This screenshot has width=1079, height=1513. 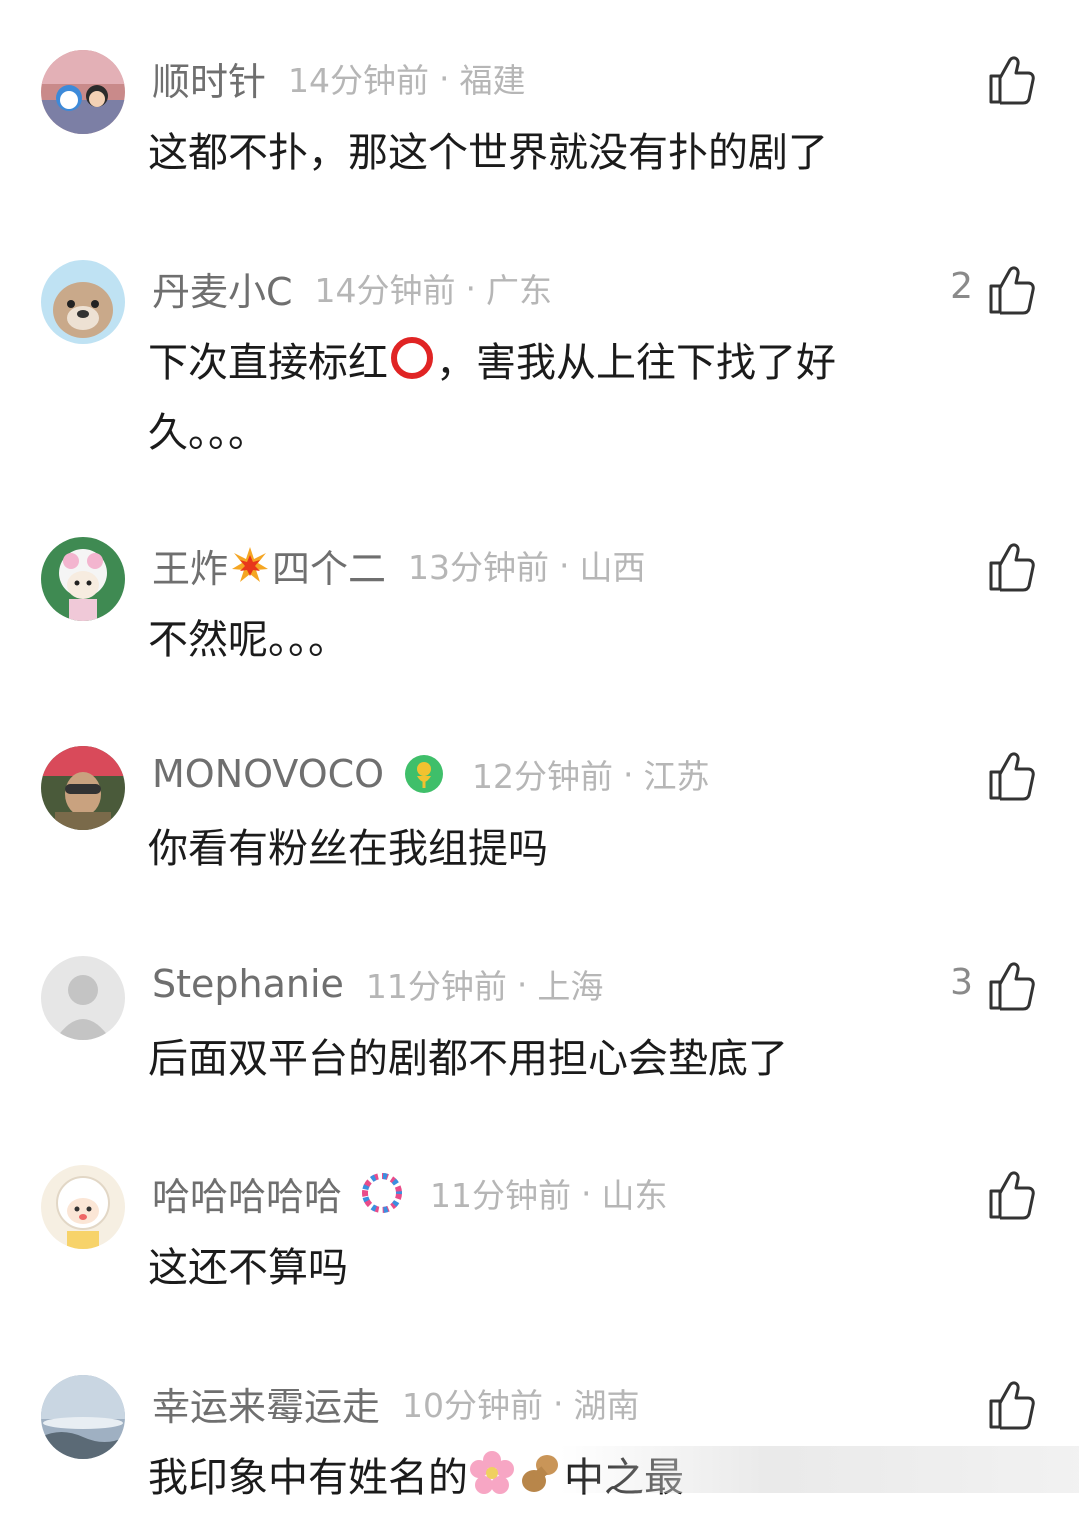 What do you see at coordinates (412, 358) in the screenshot?
I see `red-circle-emoji` at bounding box center [412, 358].